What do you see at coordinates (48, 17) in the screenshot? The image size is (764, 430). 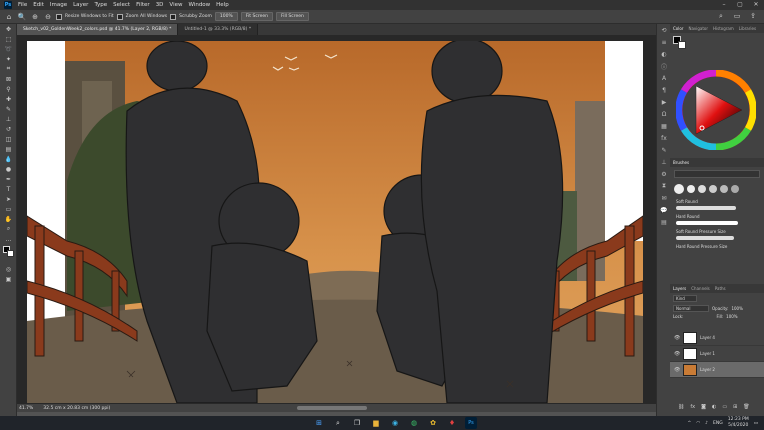 I see `zoom-out-icon: ⊖` at bounding box center [48, 17].